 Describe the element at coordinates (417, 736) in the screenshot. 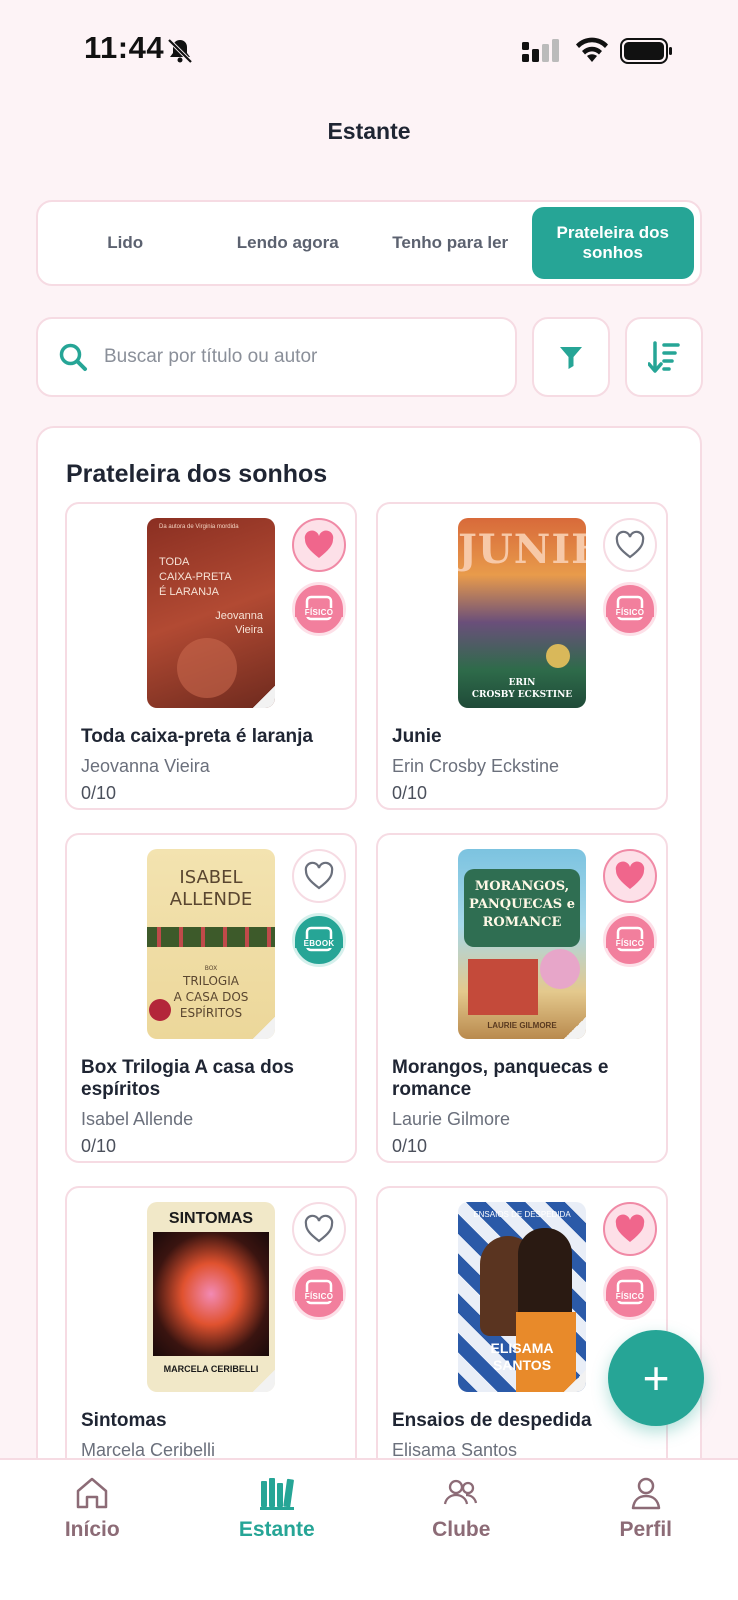

I see `book-title: Junie` at that location.